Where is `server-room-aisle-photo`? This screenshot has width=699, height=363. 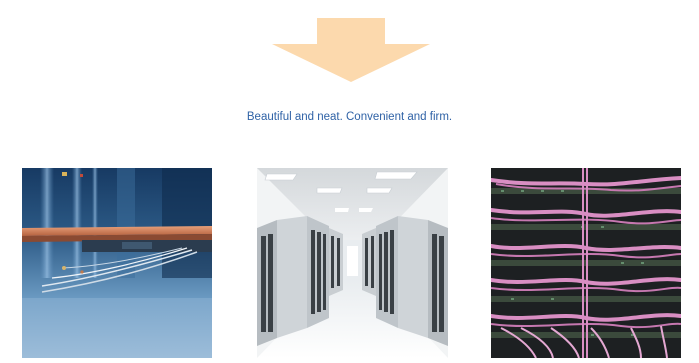
server-room-aisle-photo is located at coordinates (352, 263).